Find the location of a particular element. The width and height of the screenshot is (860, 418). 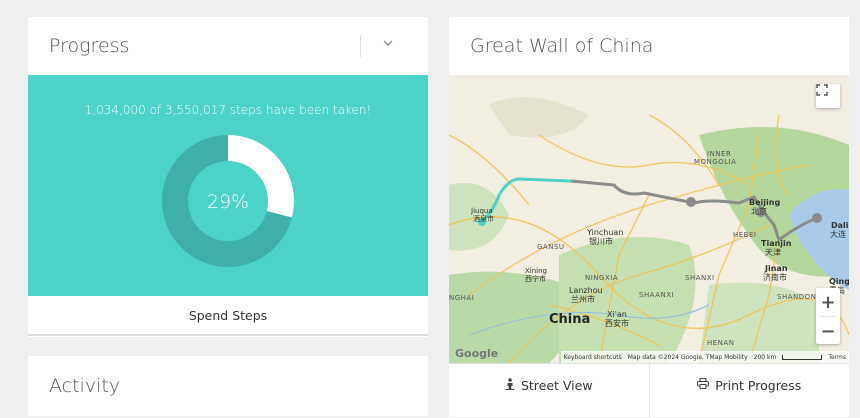

map-label-shandong: SHANDON is located at coordinates (797, 297).